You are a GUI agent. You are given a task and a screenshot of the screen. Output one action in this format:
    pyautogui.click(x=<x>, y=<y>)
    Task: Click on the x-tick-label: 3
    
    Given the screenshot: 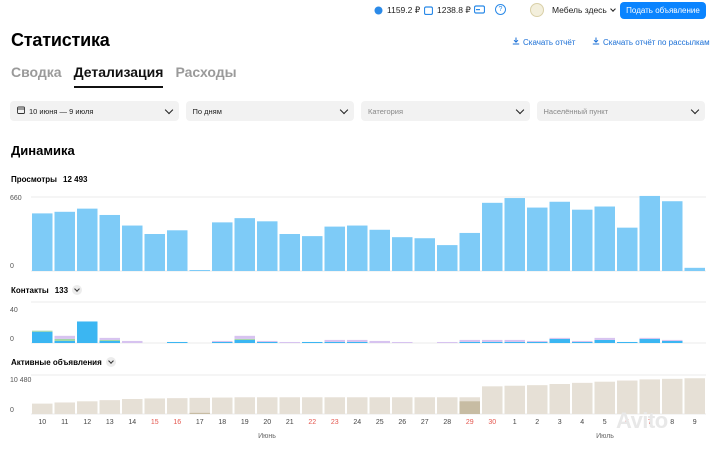 What is the action you would take?
    pyautogui.click(x=559, y=422)
    